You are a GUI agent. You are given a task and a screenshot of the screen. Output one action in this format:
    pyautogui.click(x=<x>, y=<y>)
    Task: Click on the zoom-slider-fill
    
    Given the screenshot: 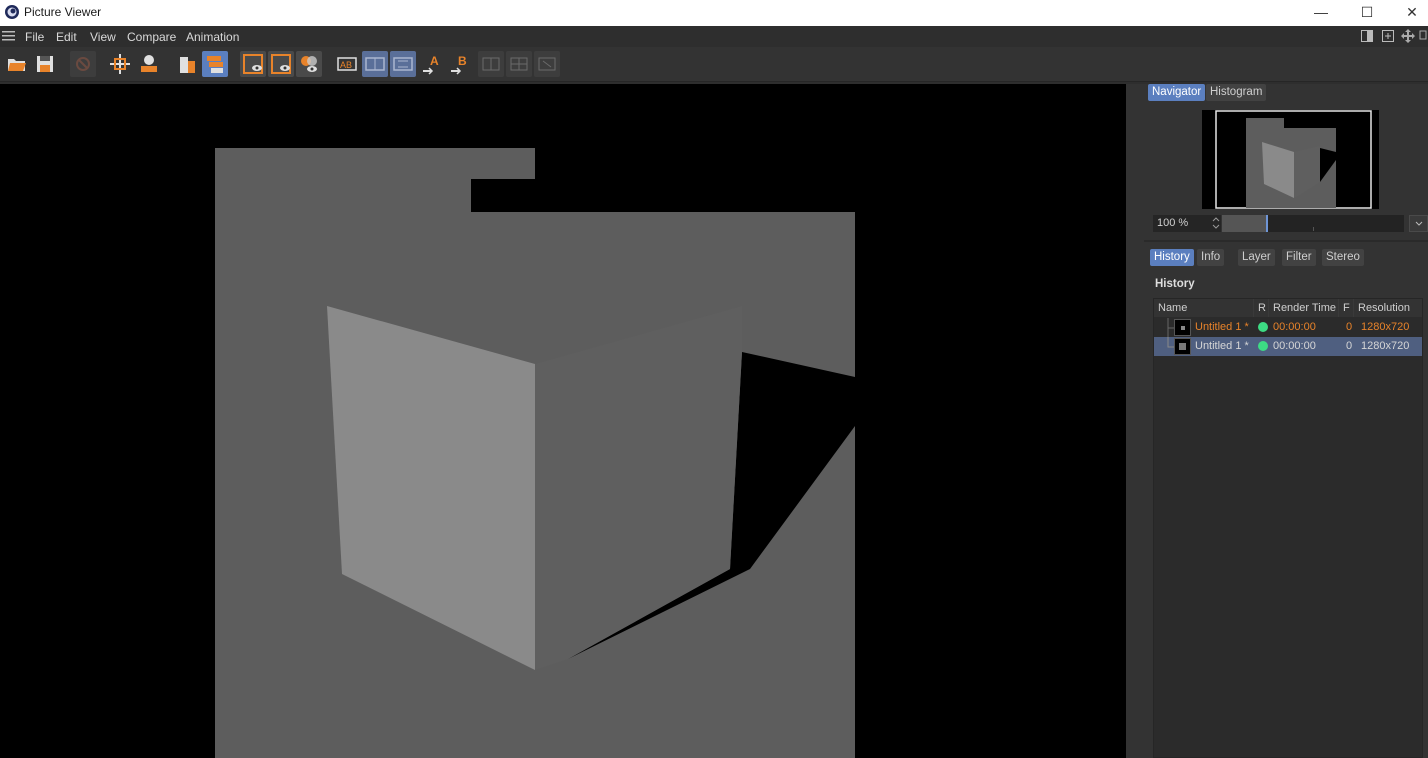 What is the action you would take?
    pyautogui.click(x=1244, y=223)
    